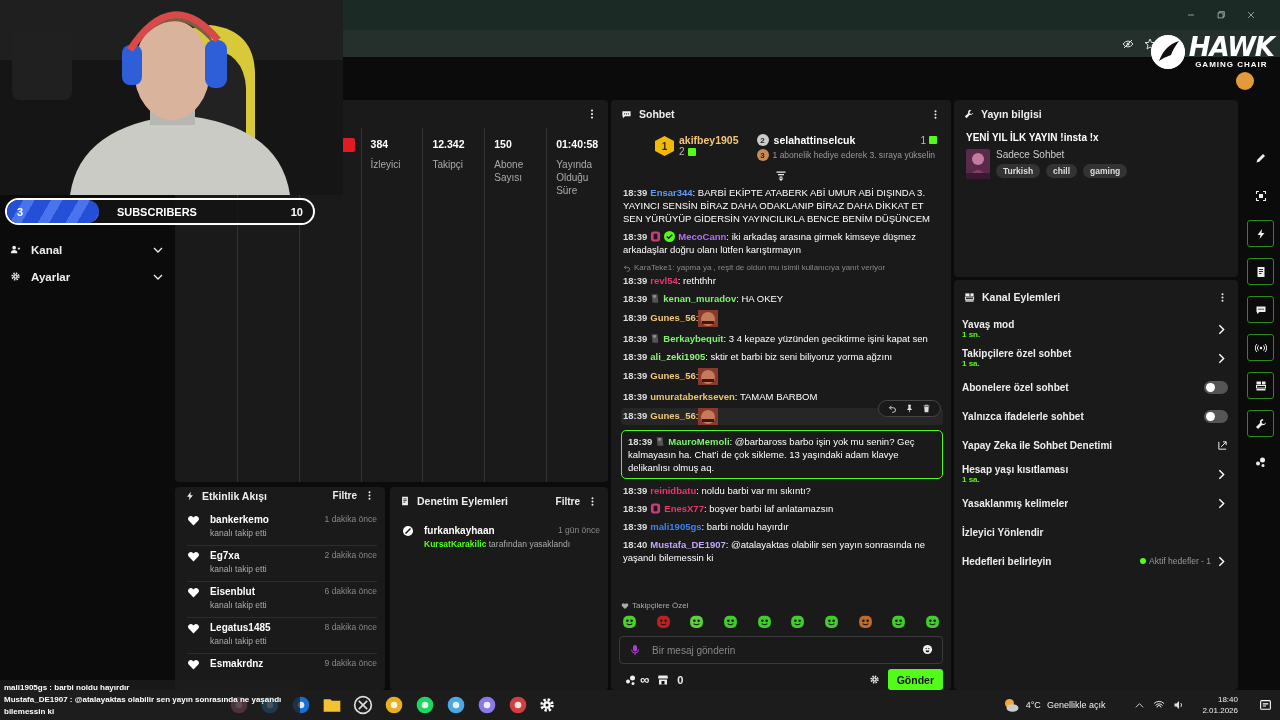 The width and height of the screenshot is (1280, 720). I want to click on action-label: Yasaklanmış kelimeler, so click(1088, 503).